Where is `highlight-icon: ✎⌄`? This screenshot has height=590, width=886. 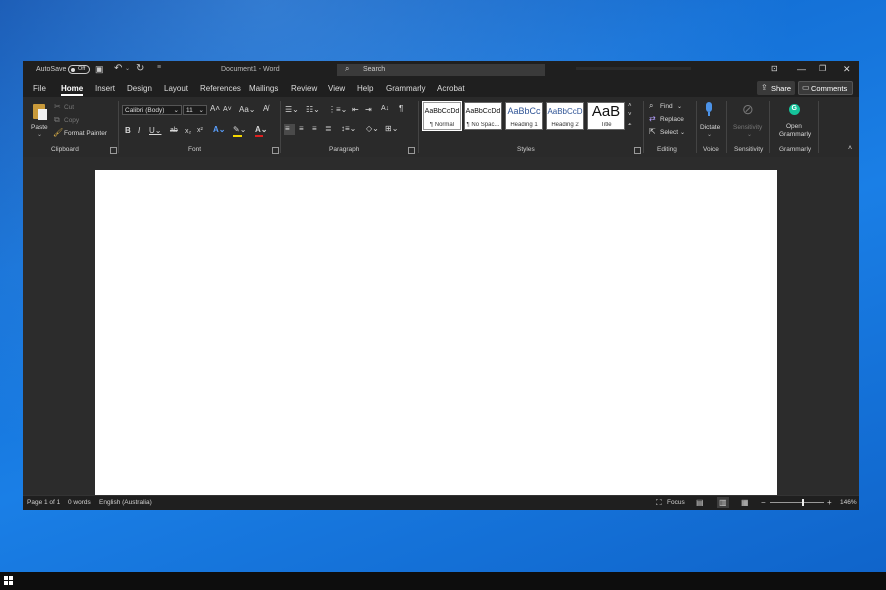
highlight-icon: ✎⌄ is located at coordinates (239, 130).